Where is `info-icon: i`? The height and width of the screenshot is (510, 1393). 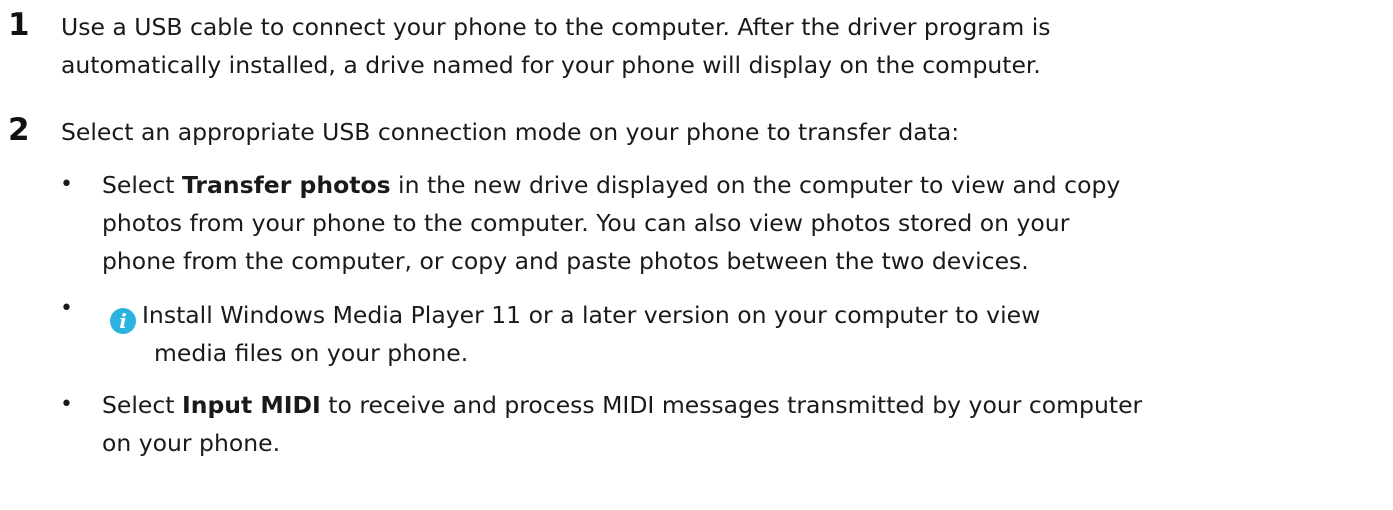 info-icon: i is located at coordinates (123, 321).